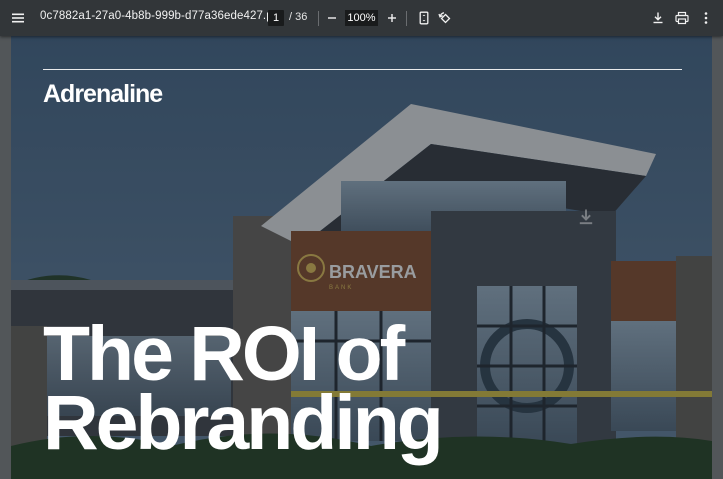 The width and height of the screenshot is (723, 479). I want to click on plus-icon, so click(392, 18).